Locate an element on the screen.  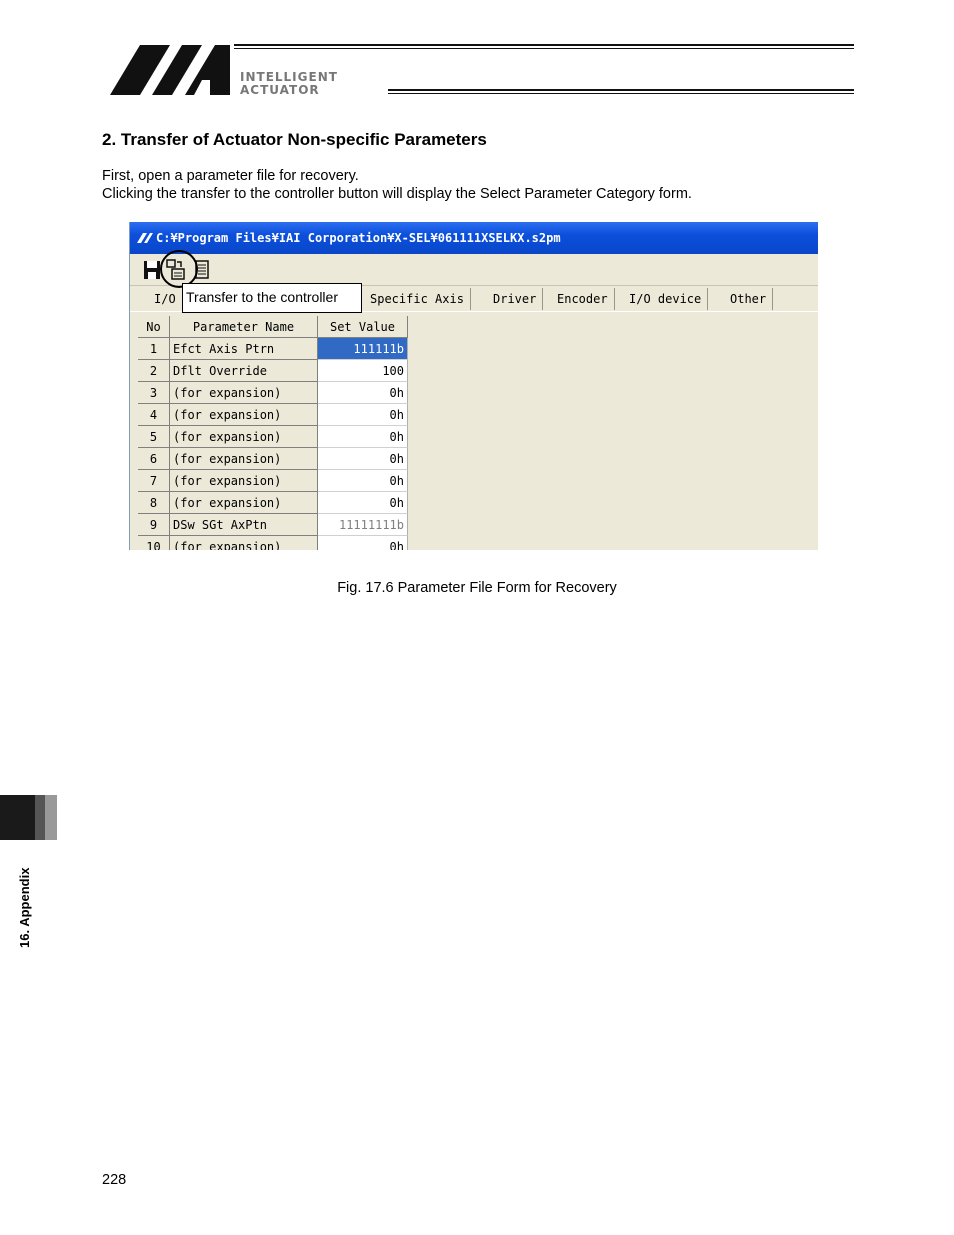
table-row: 10 (for expansion) 0h is located at coordinates (275, 543).